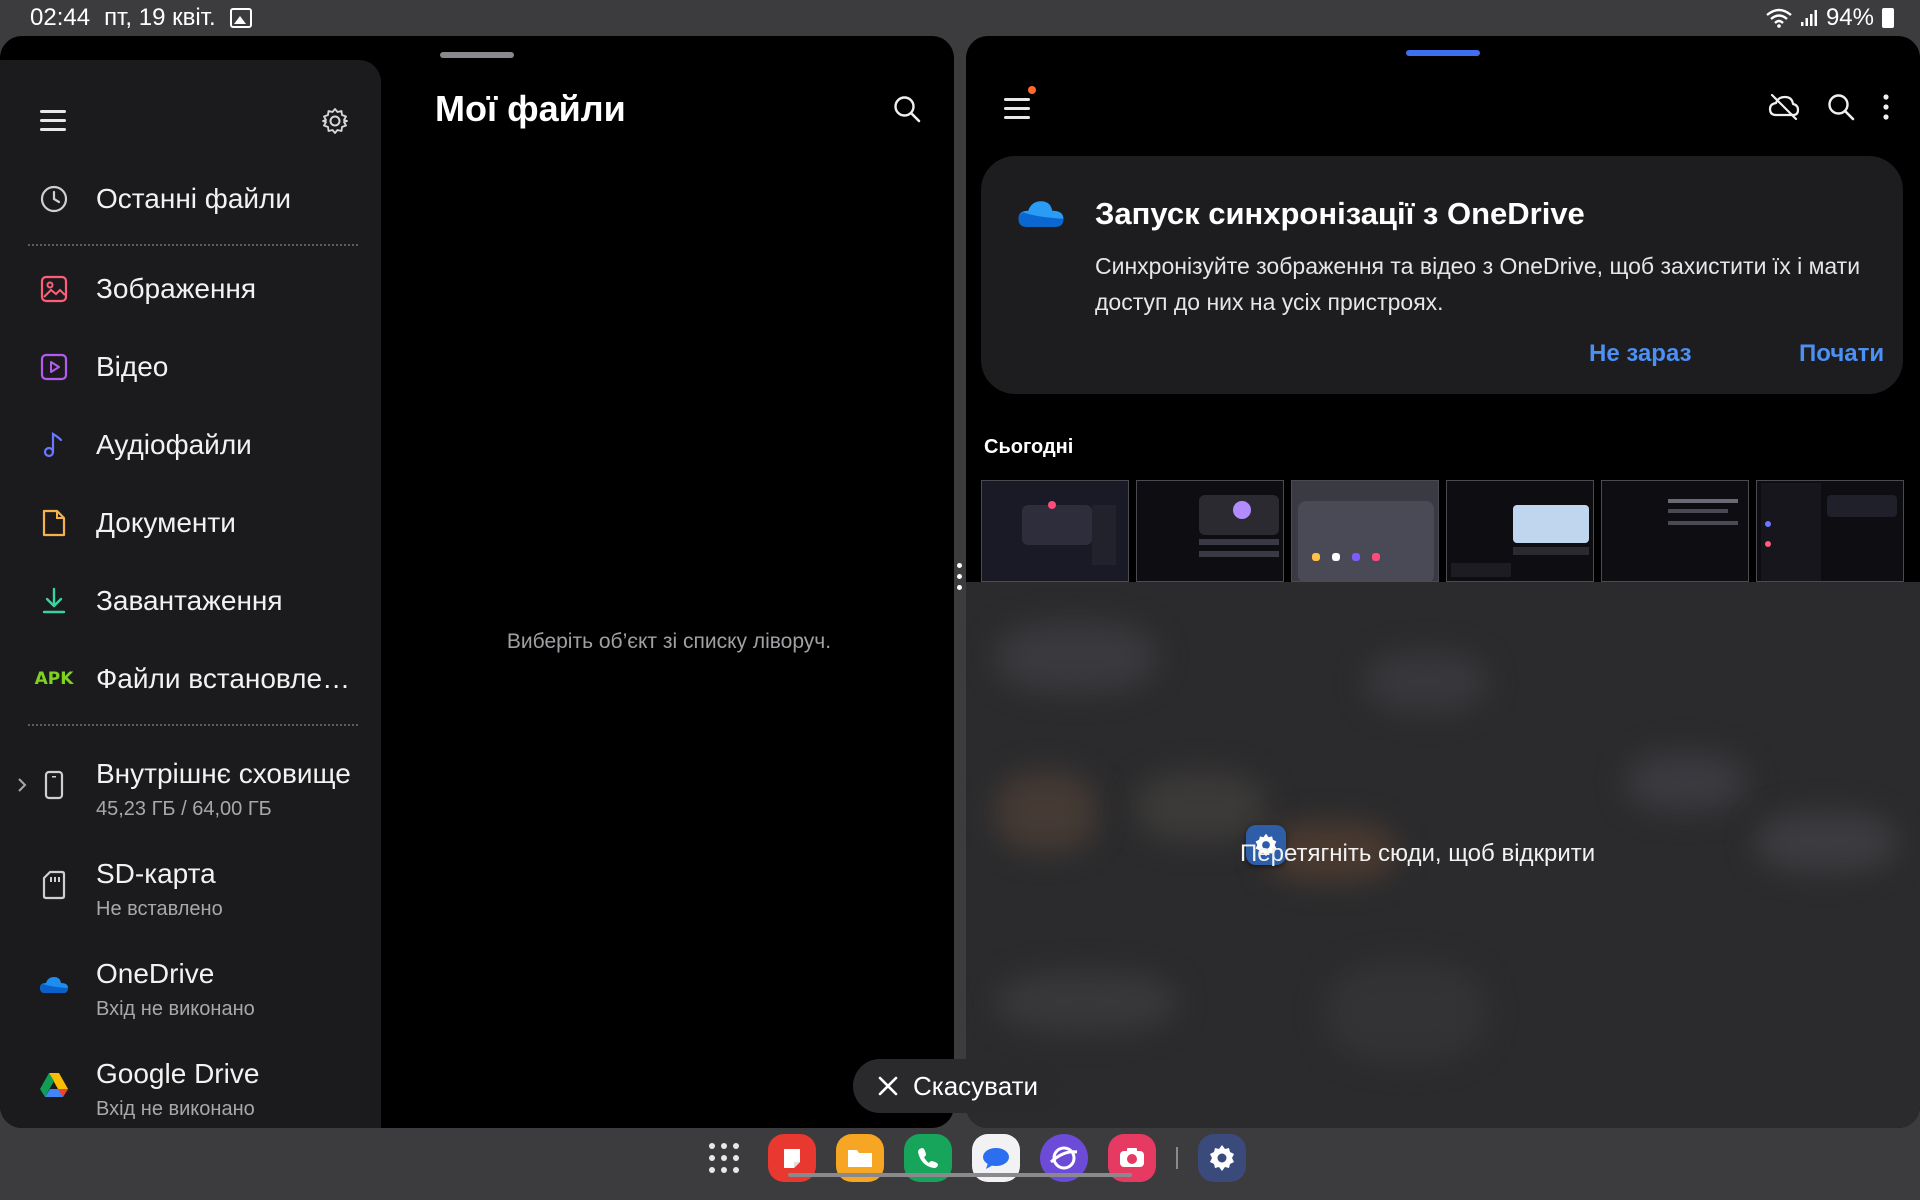 Image resolution: width=1920 pixels, height=1200 pixels. What do you see at coordinates (54, 679) in the screenshot?
I see `apk-icon: APK` at bounding box center [54, 679].